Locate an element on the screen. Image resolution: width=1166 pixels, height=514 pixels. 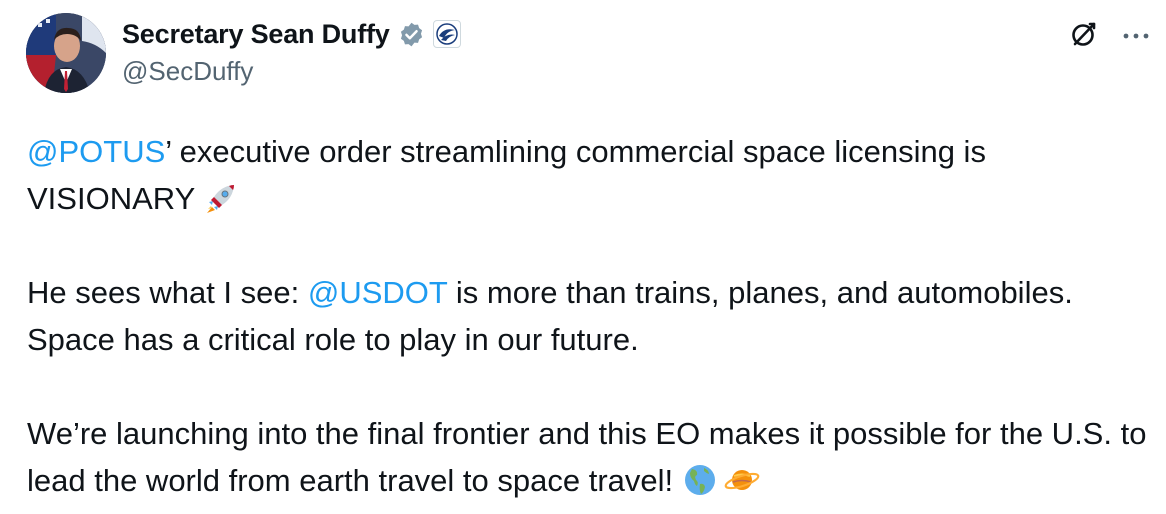
author-handle: @SecDuffy is located at coordinates (187, 71).